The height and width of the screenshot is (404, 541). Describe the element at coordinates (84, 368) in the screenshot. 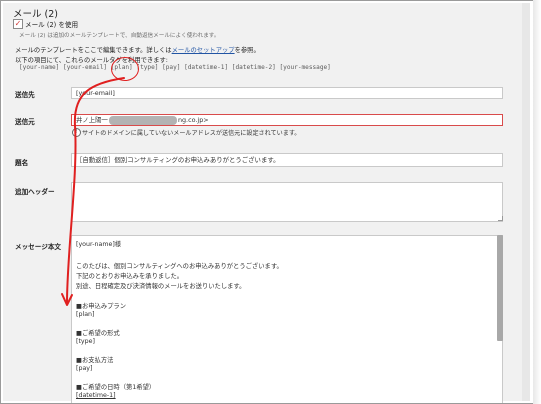

I see `body-line: [pay]` at that location.